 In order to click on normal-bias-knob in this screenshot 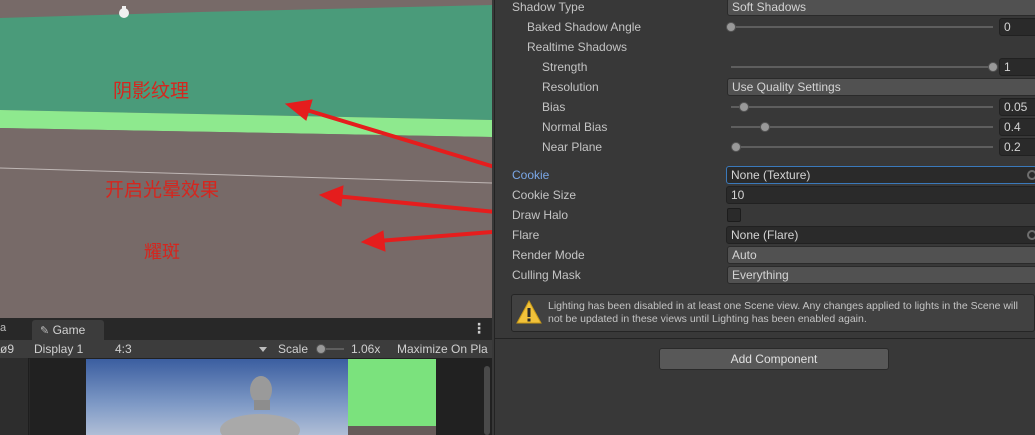, I will do `click(765, 127)`.